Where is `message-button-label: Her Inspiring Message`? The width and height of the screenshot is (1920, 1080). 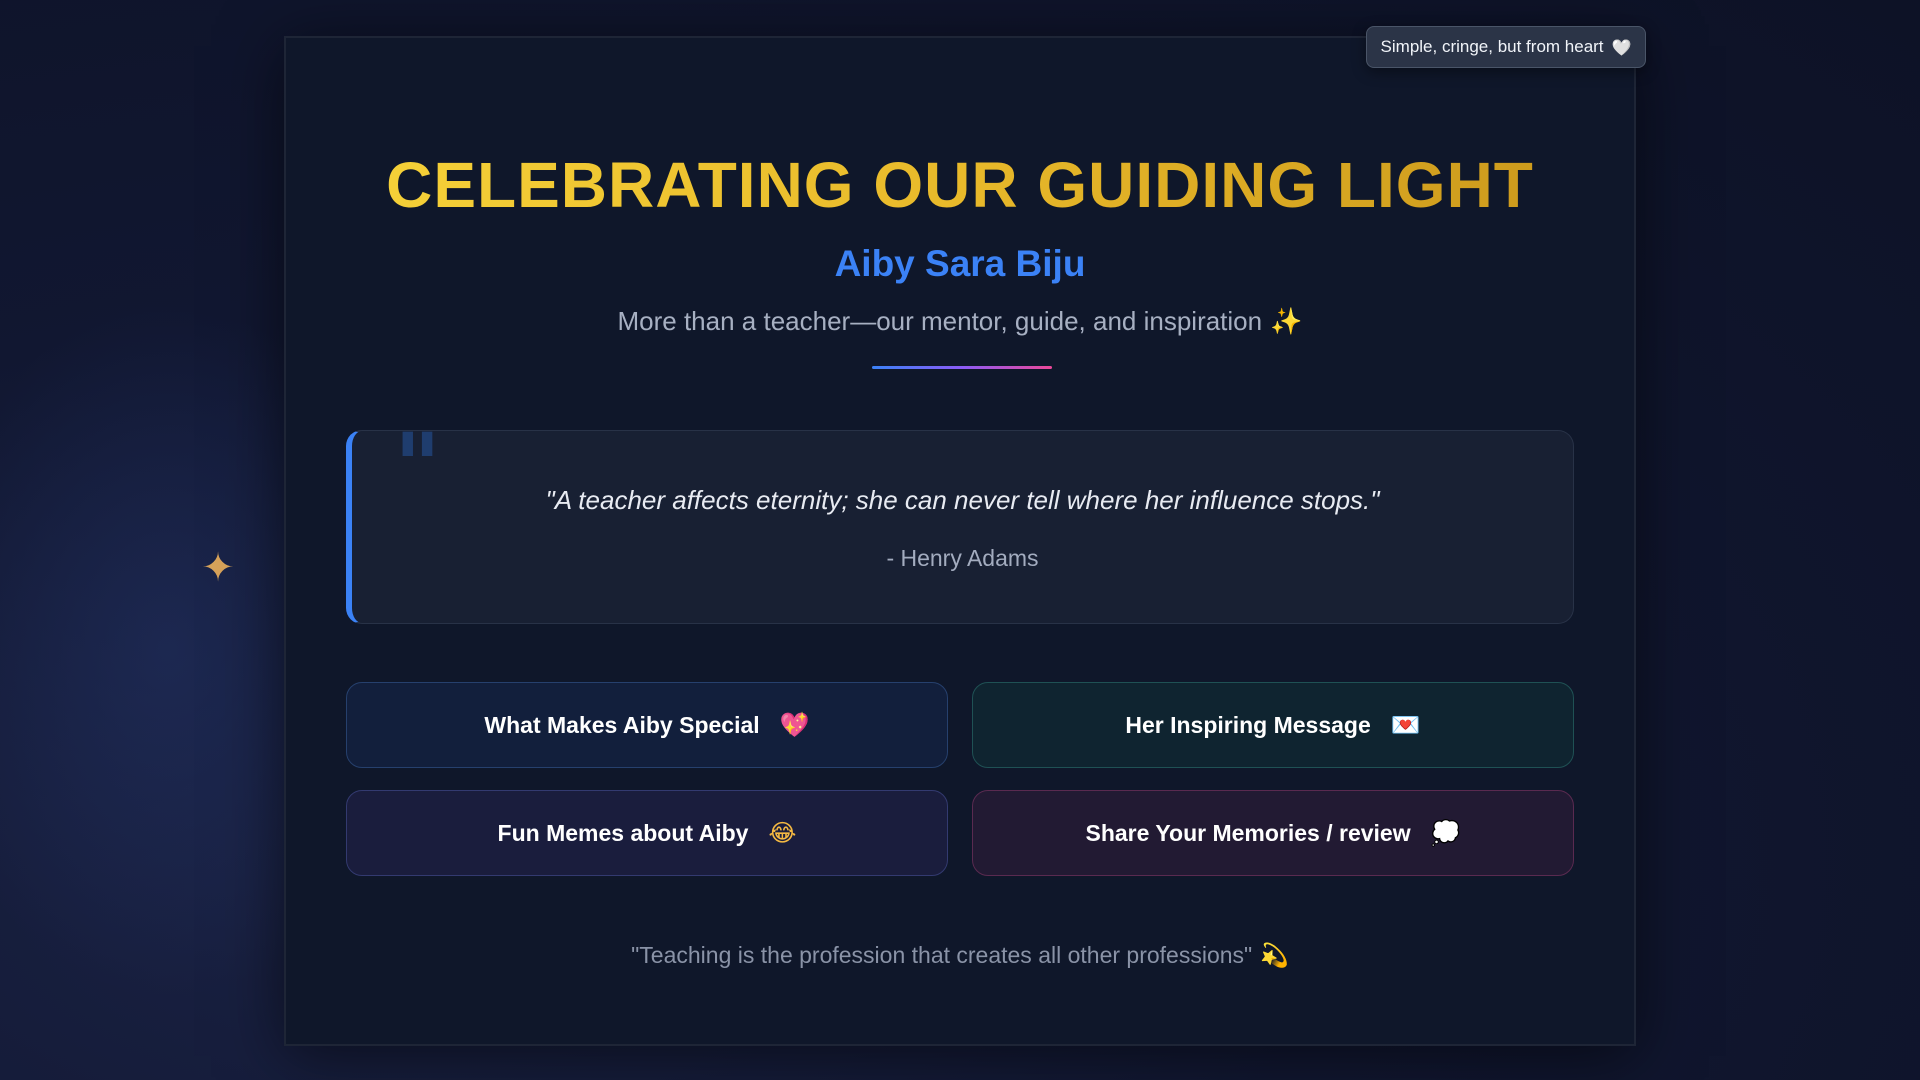 message-button-label: Her Inspiring Message is located at coordinates (1248, 724).